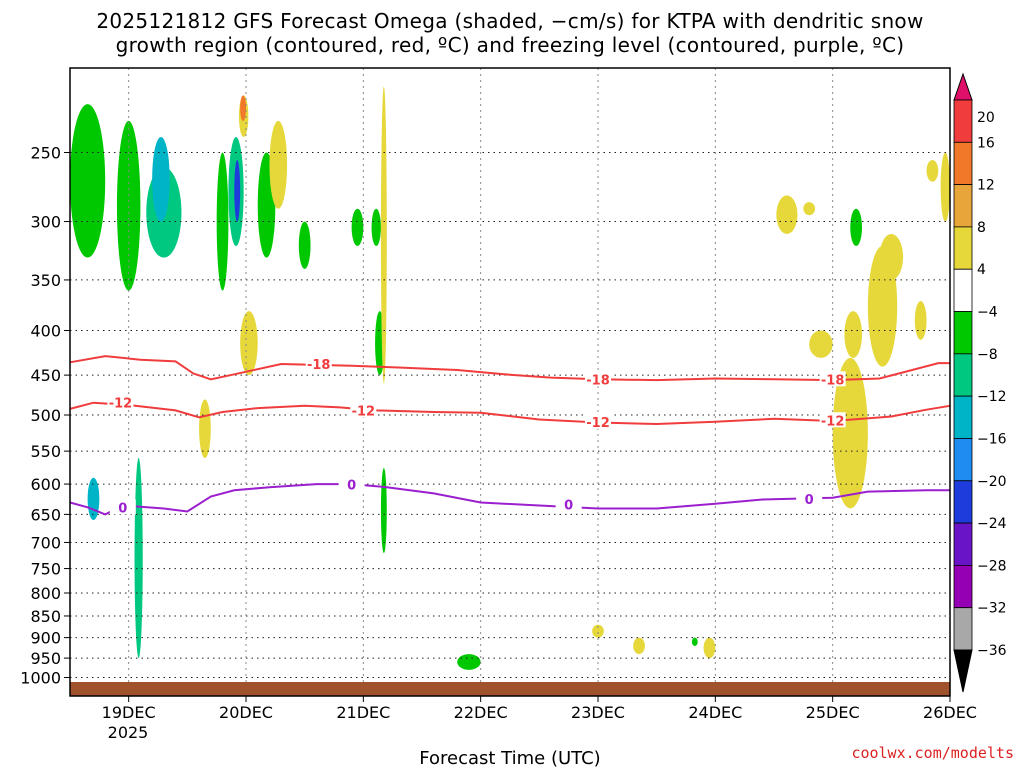 The image size is (1024, 768). What do you see at coordinates (509, 758) in the screenshot?
I see `x-axis-label: Forecast Time (UTC)` at bounding box center [509, 758].